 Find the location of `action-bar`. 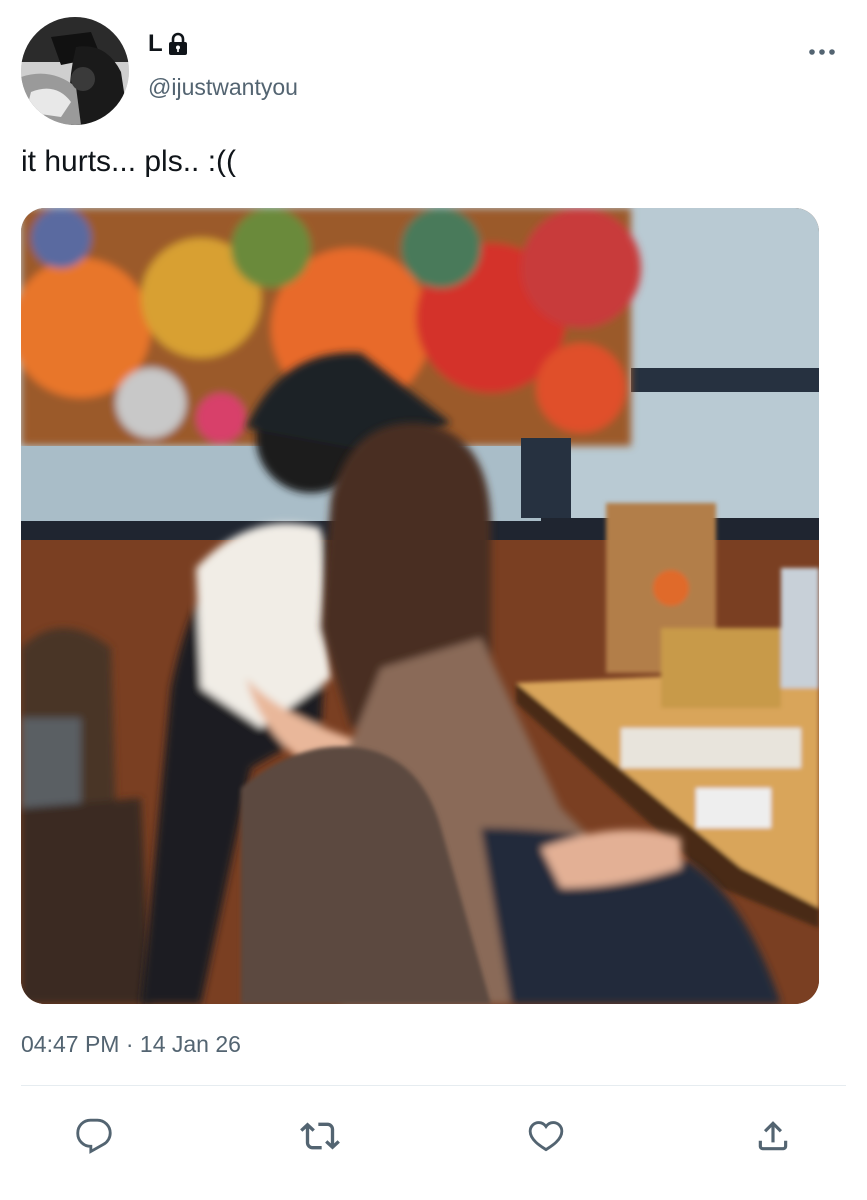

action-bar is located at coordinates (433, 1138).